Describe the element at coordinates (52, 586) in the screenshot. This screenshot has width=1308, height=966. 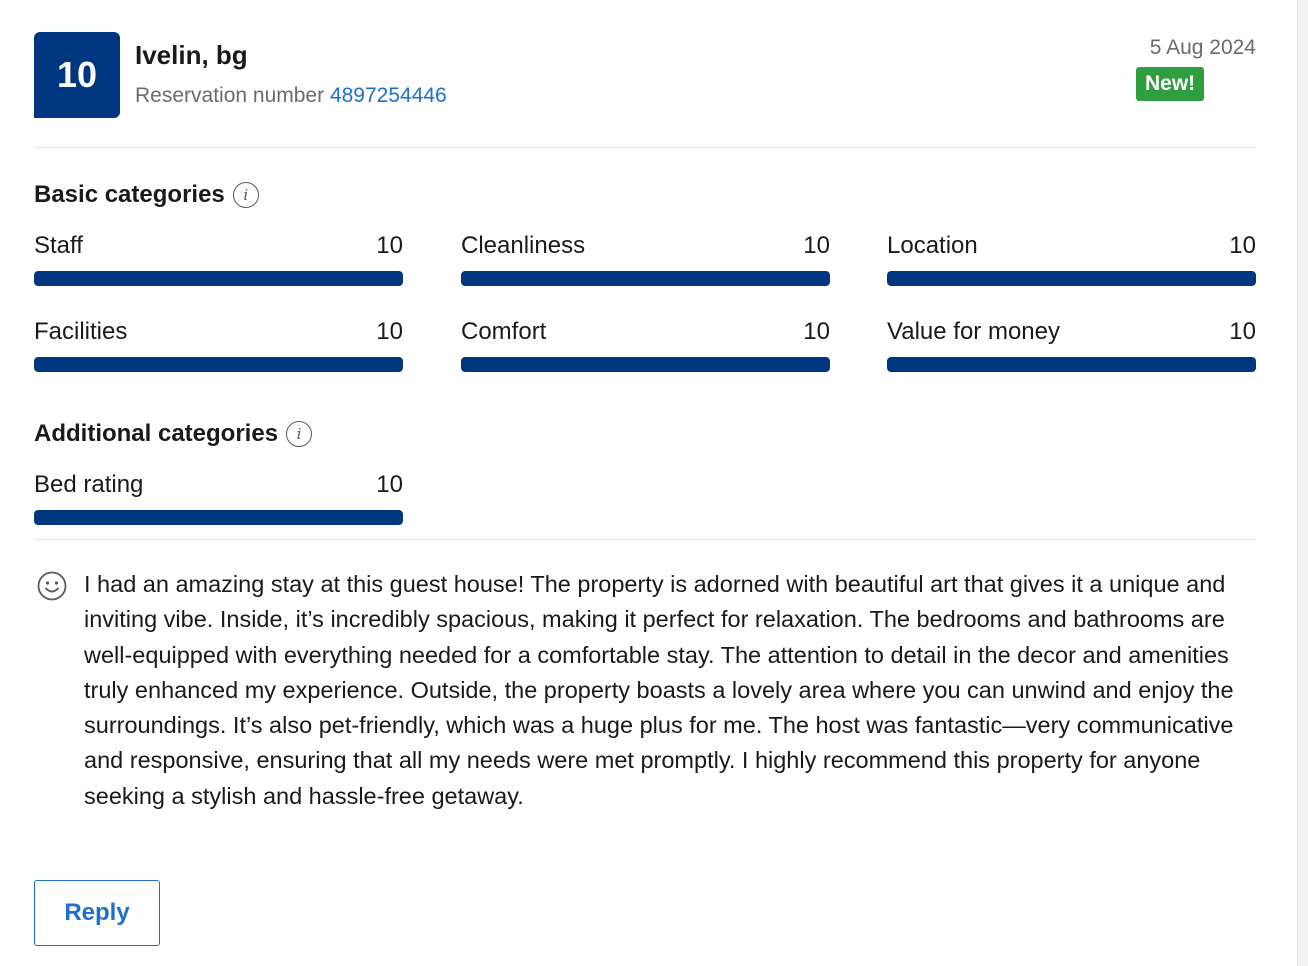
I see `smile-icon` at that location.